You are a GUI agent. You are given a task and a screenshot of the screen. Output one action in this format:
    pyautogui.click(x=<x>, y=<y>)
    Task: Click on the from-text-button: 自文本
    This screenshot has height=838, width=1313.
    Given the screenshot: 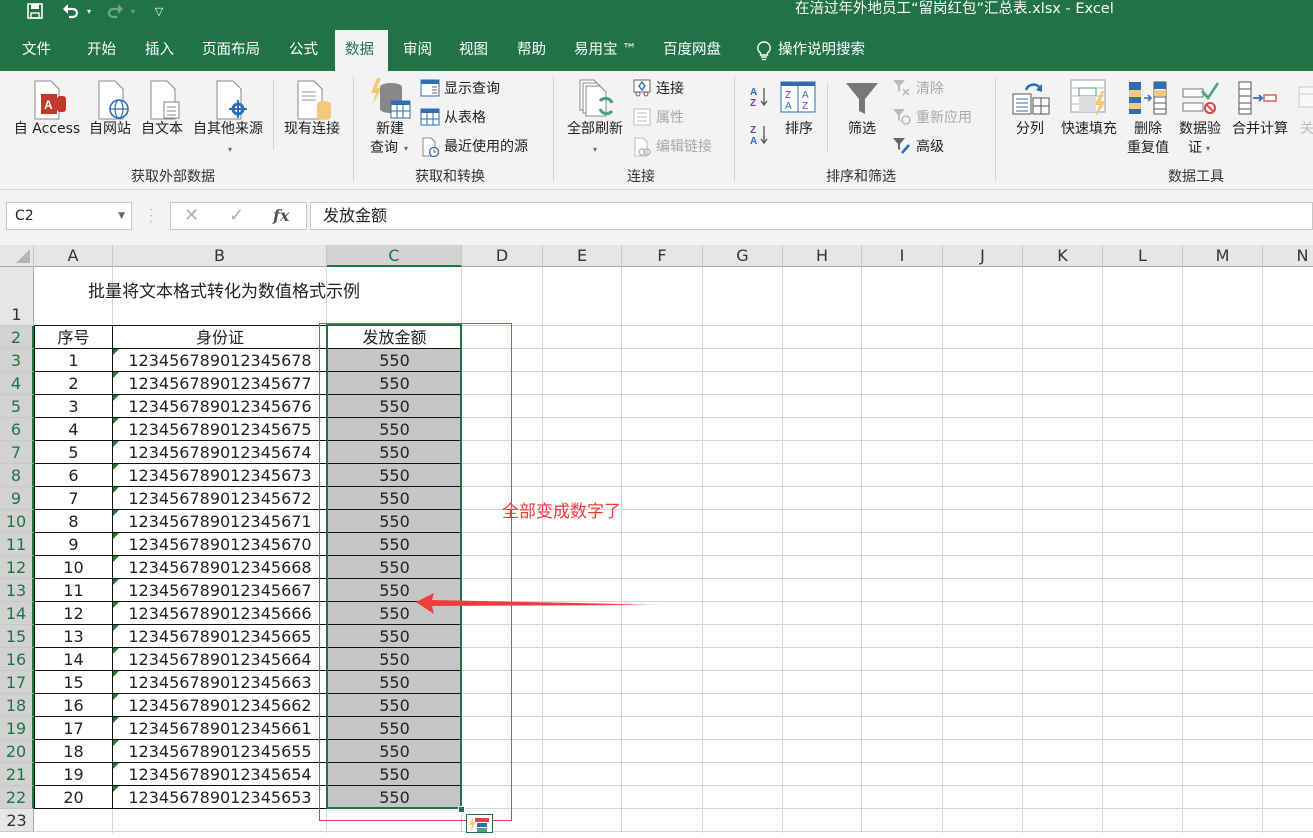 What is the action you would take?
    pyautogui.click(x=162, y=129)
    